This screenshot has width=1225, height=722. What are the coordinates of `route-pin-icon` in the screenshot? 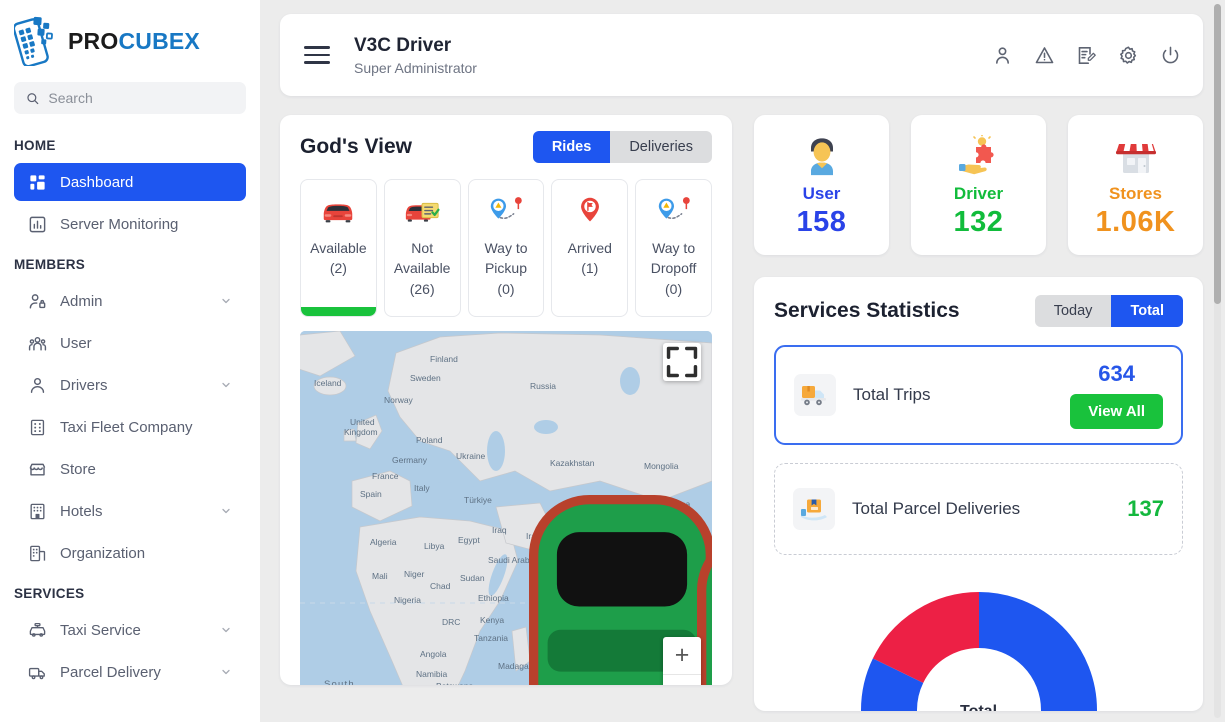 It's located at (674, 211).